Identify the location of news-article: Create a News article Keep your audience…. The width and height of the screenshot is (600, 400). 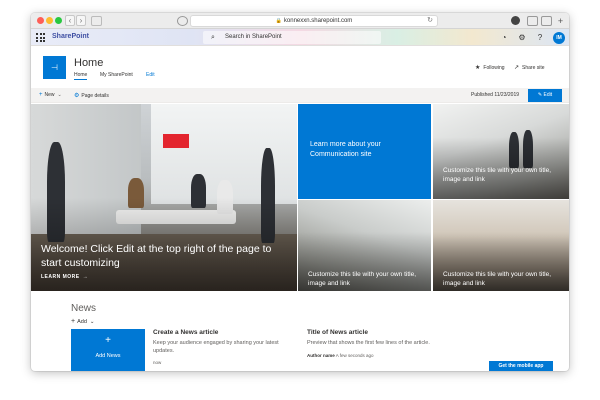
(225, 347).